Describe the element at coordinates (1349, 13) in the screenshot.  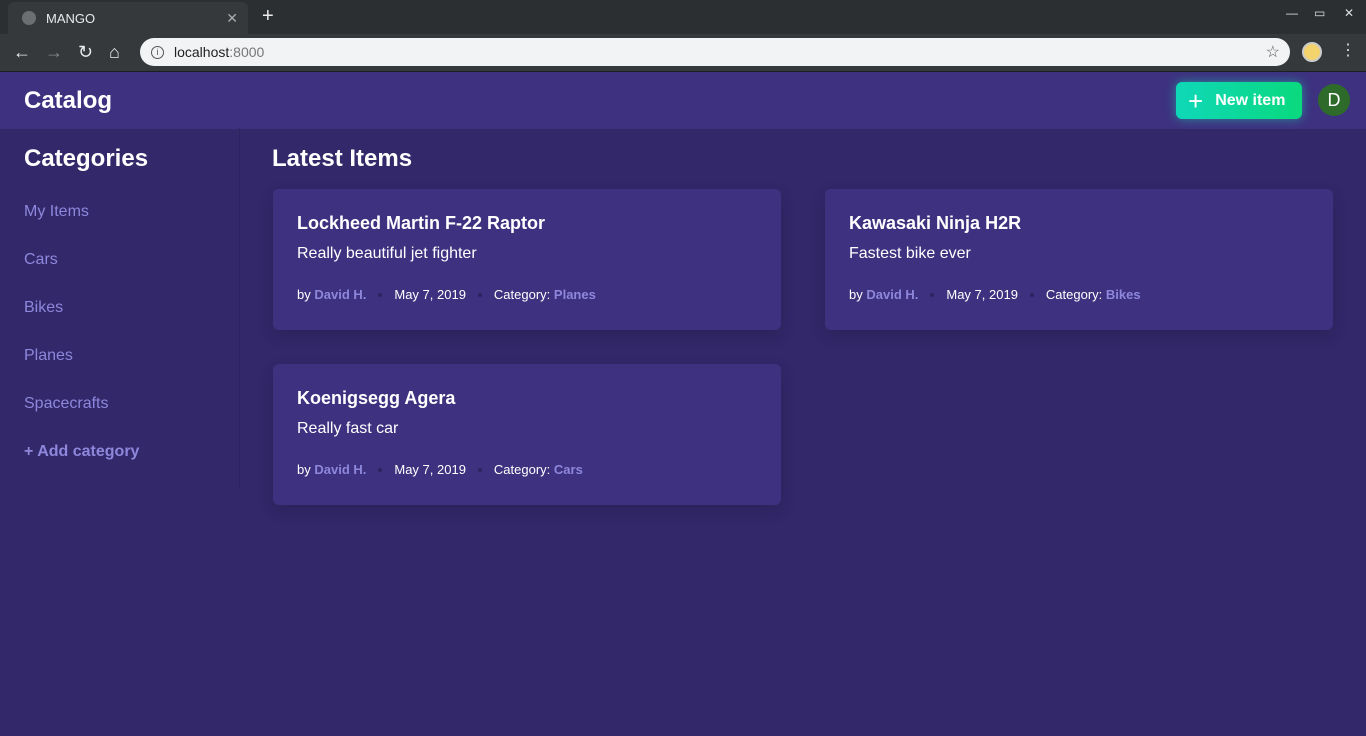
I see `close-window-icon: ✕` at that location.